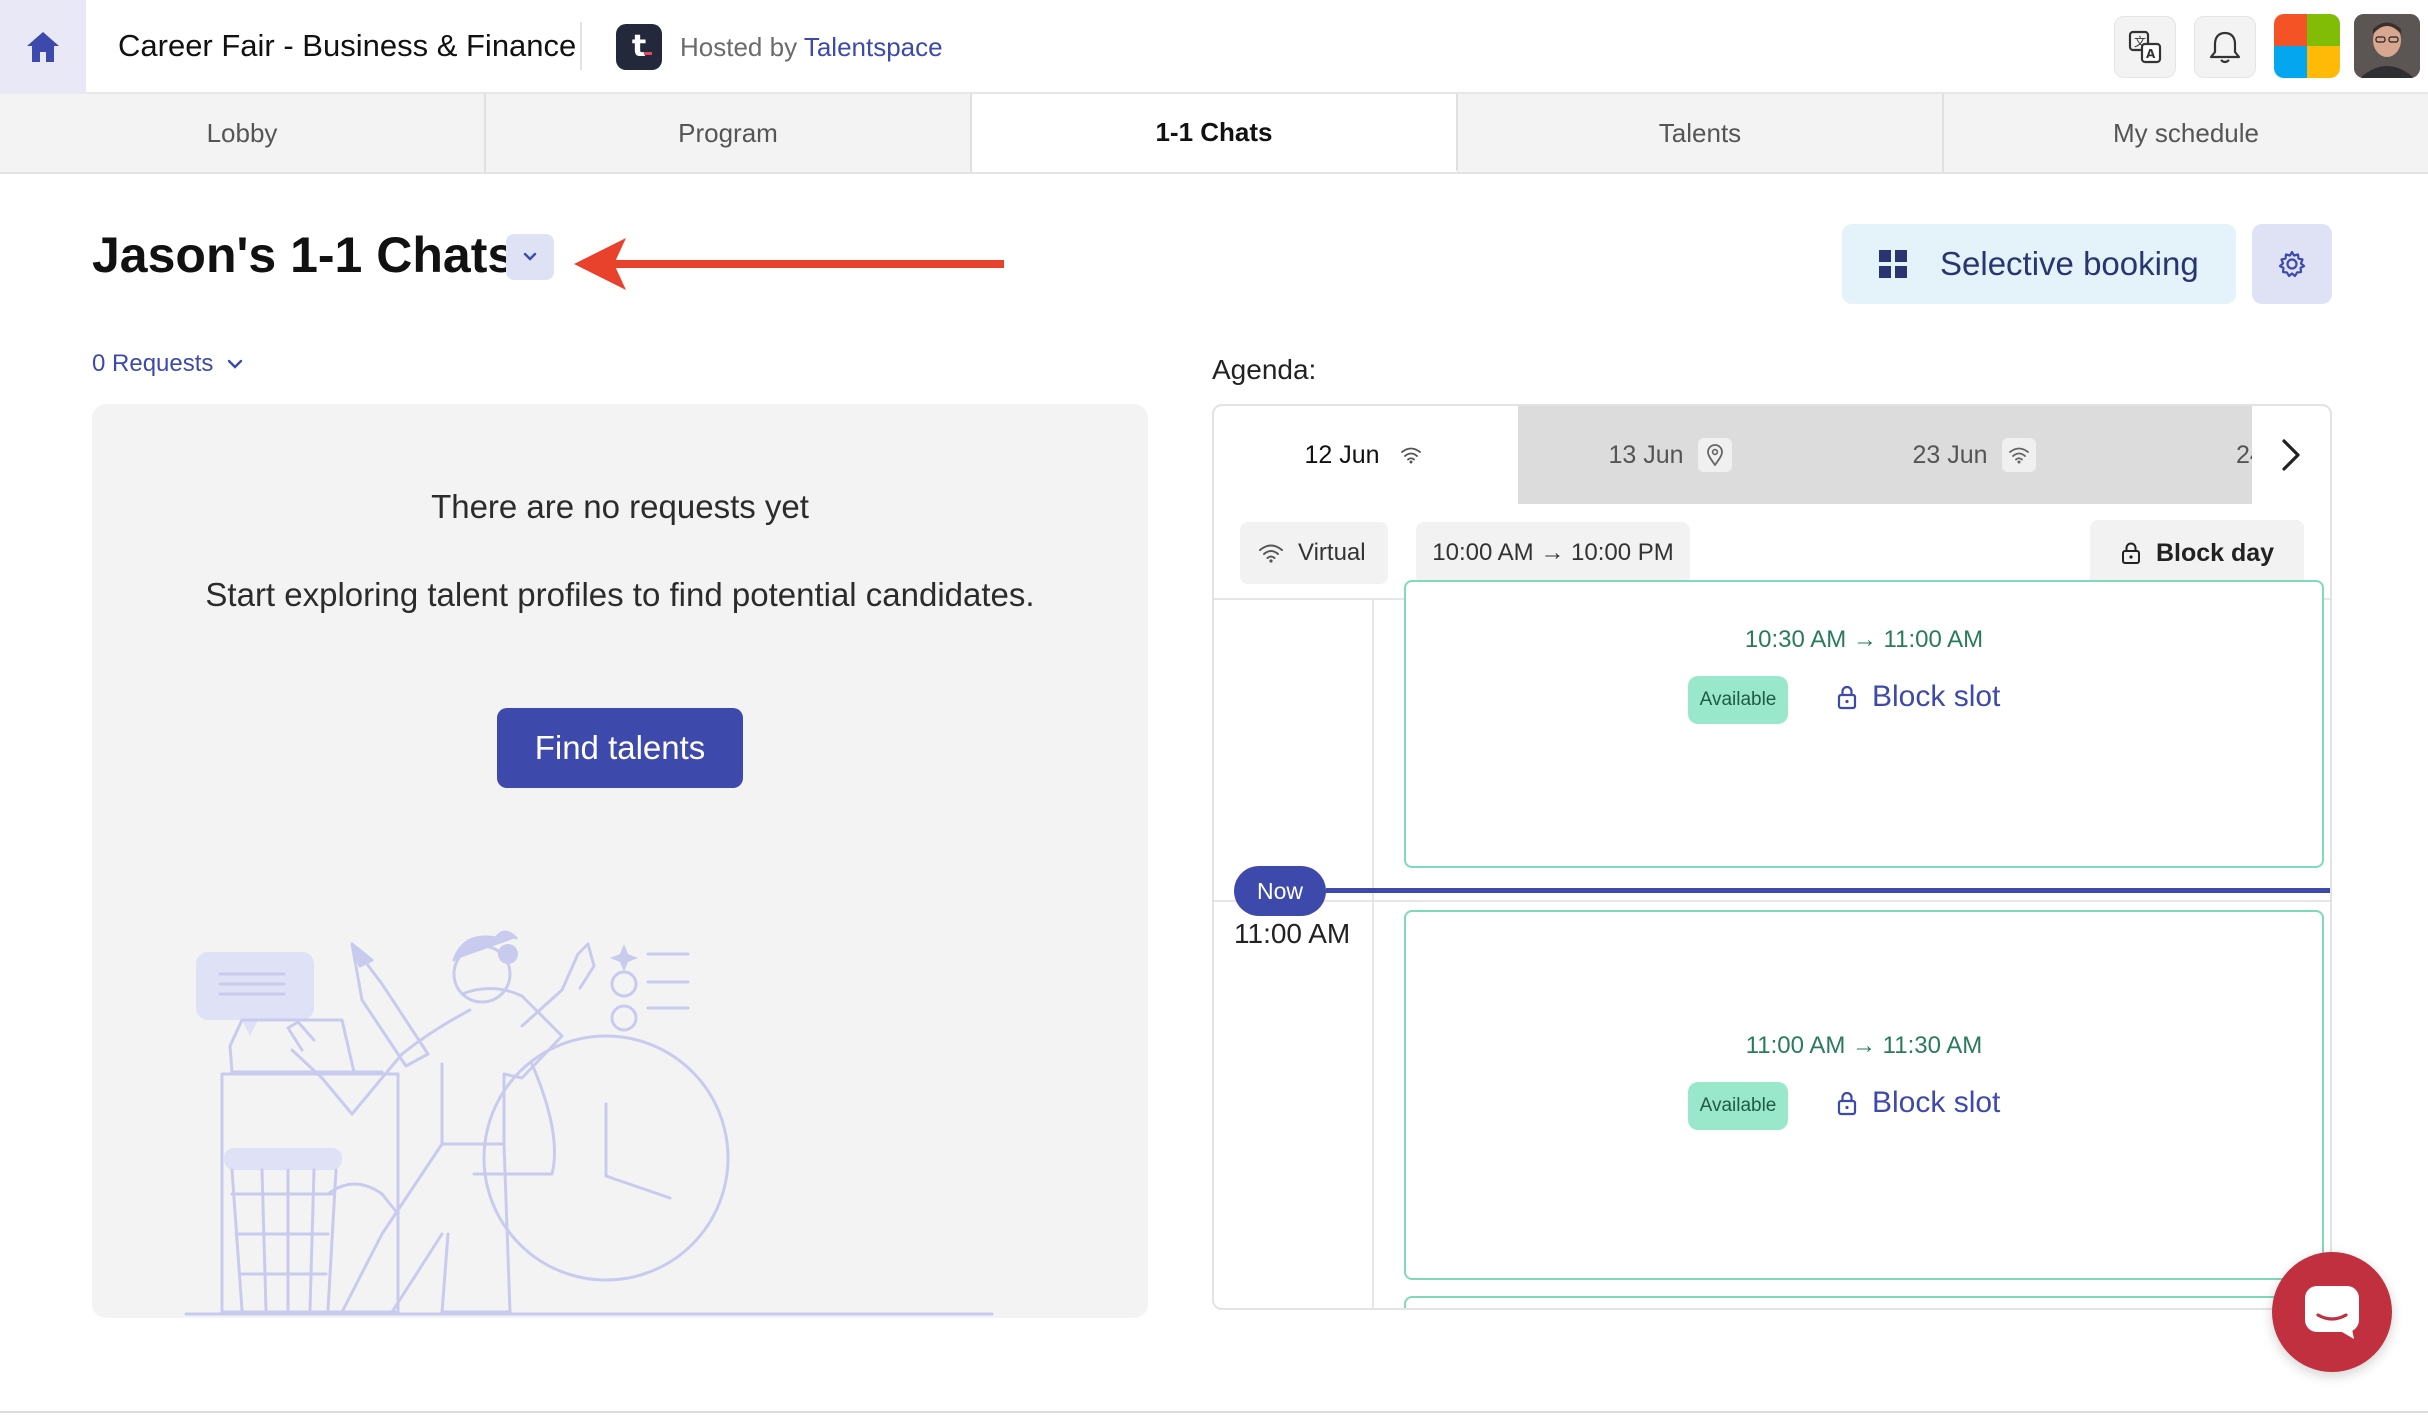 This screenshot has height=1416, width=2428. Describe the element at coordinates (873, 47) in the screenshot. I see `host-link: Talentspace` at that location.